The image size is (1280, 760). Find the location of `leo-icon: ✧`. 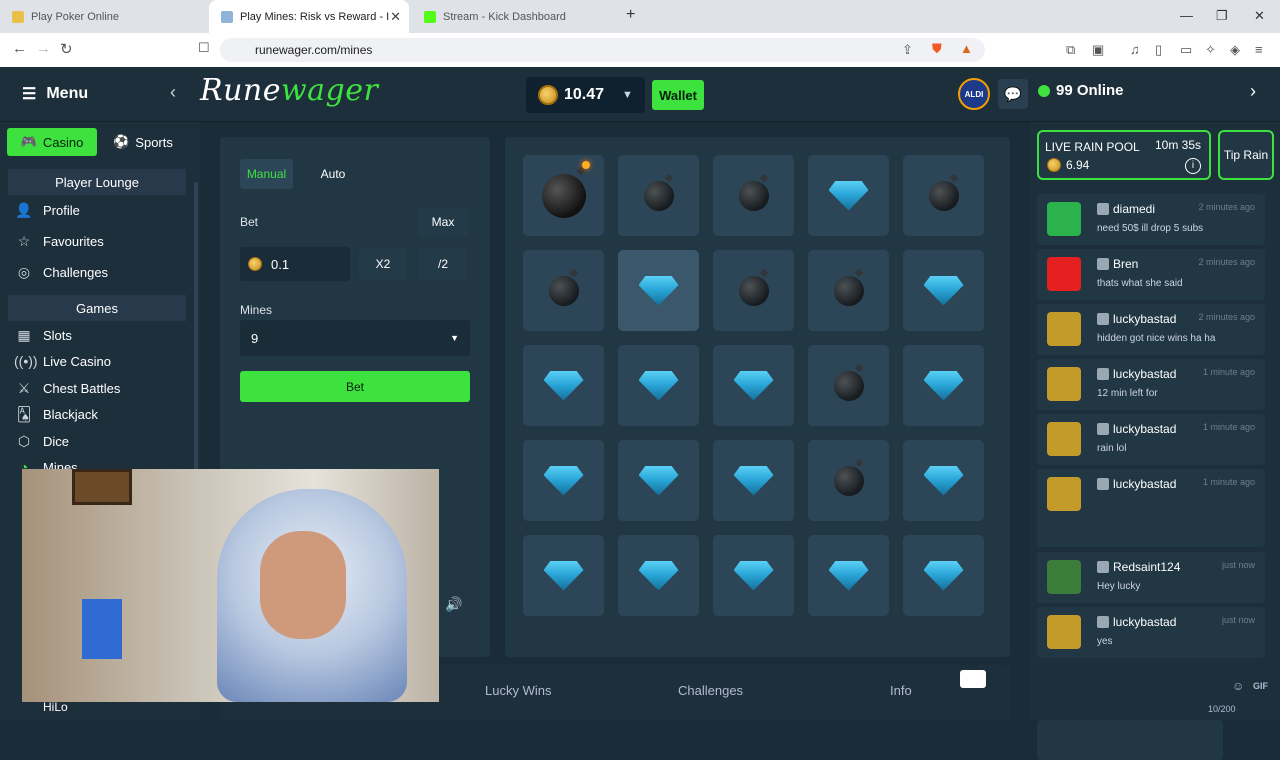

leo-icon: ✧ is located at coordinates (1210, 50).